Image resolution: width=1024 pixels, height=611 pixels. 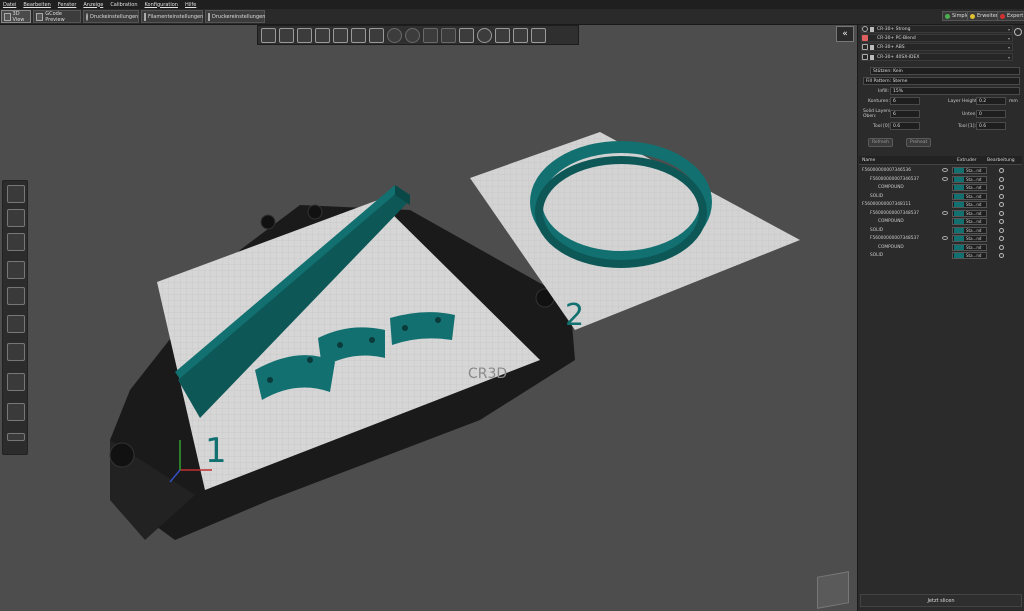 What do you see at coordinates (93, 5) in the screenshot?
I see `menu-anzeige: Anzeige` at bounding box center [93, 5].